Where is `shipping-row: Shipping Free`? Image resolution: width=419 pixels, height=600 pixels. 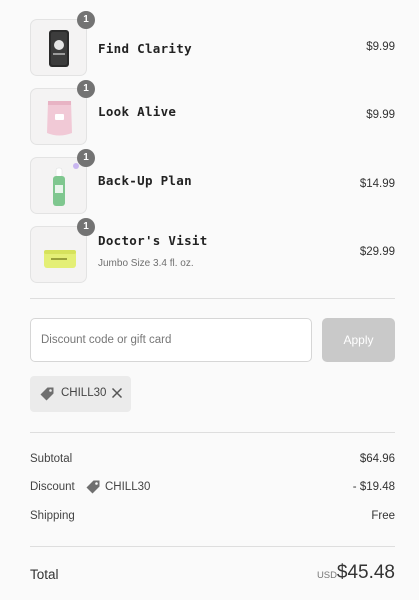
shipping-row: Shipping Free is located at coordinates (212, 519).